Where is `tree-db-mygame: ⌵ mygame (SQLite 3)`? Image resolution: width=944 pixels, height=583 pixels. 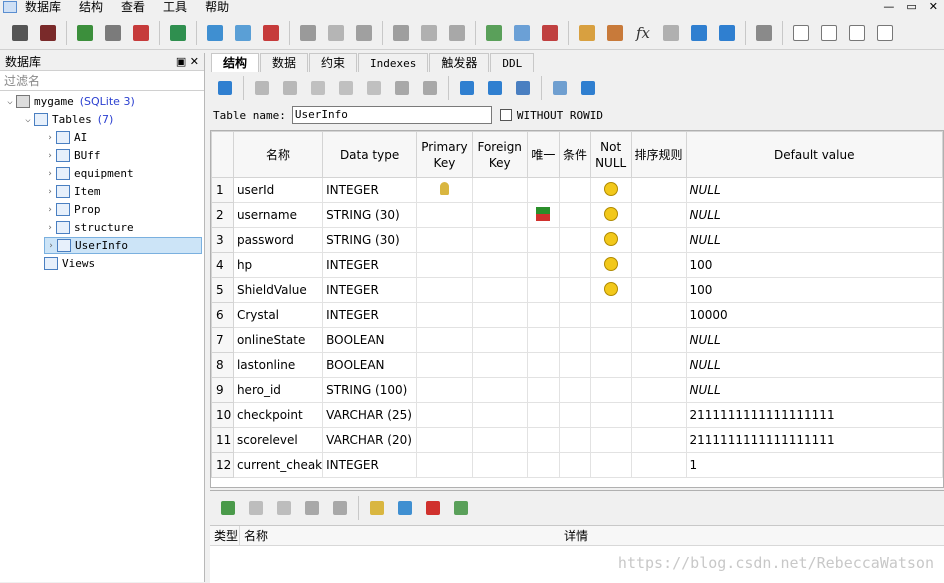 tree-db-mygame: ⌵ mygame (SQLite 3) is located at coordinates (69, 101).